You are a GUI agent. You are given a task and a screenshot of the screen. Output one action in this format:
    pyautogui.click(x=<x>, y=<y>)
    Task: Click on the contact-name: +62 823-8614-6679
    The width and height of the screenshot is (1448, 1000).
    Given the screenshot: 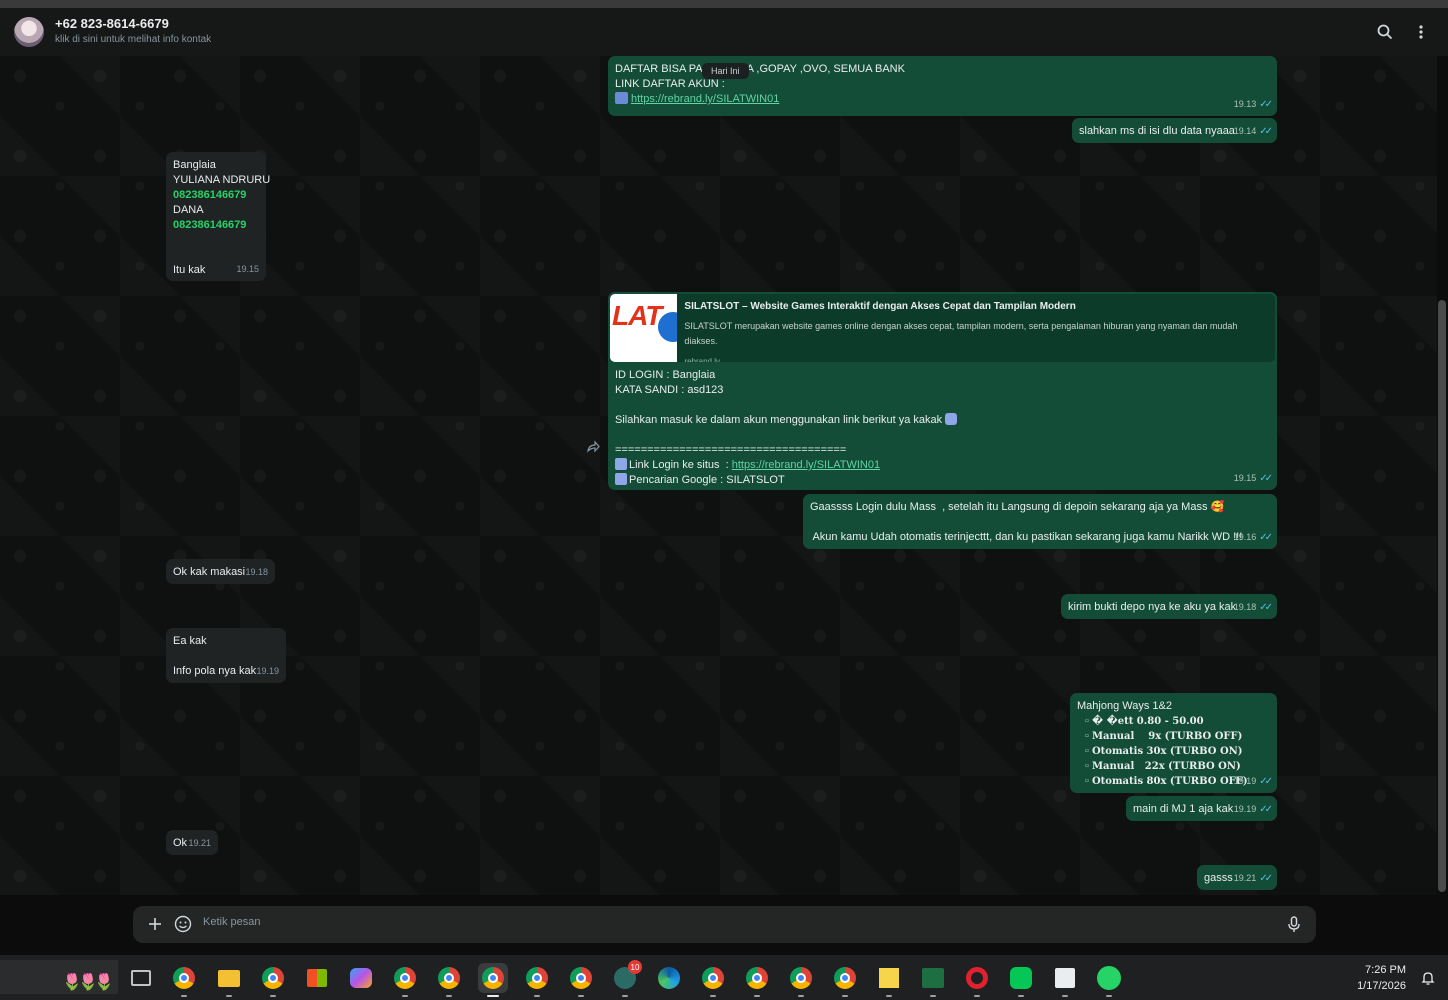 What is the action you would take?
    pyautogui.click(x=112, y=23)
    